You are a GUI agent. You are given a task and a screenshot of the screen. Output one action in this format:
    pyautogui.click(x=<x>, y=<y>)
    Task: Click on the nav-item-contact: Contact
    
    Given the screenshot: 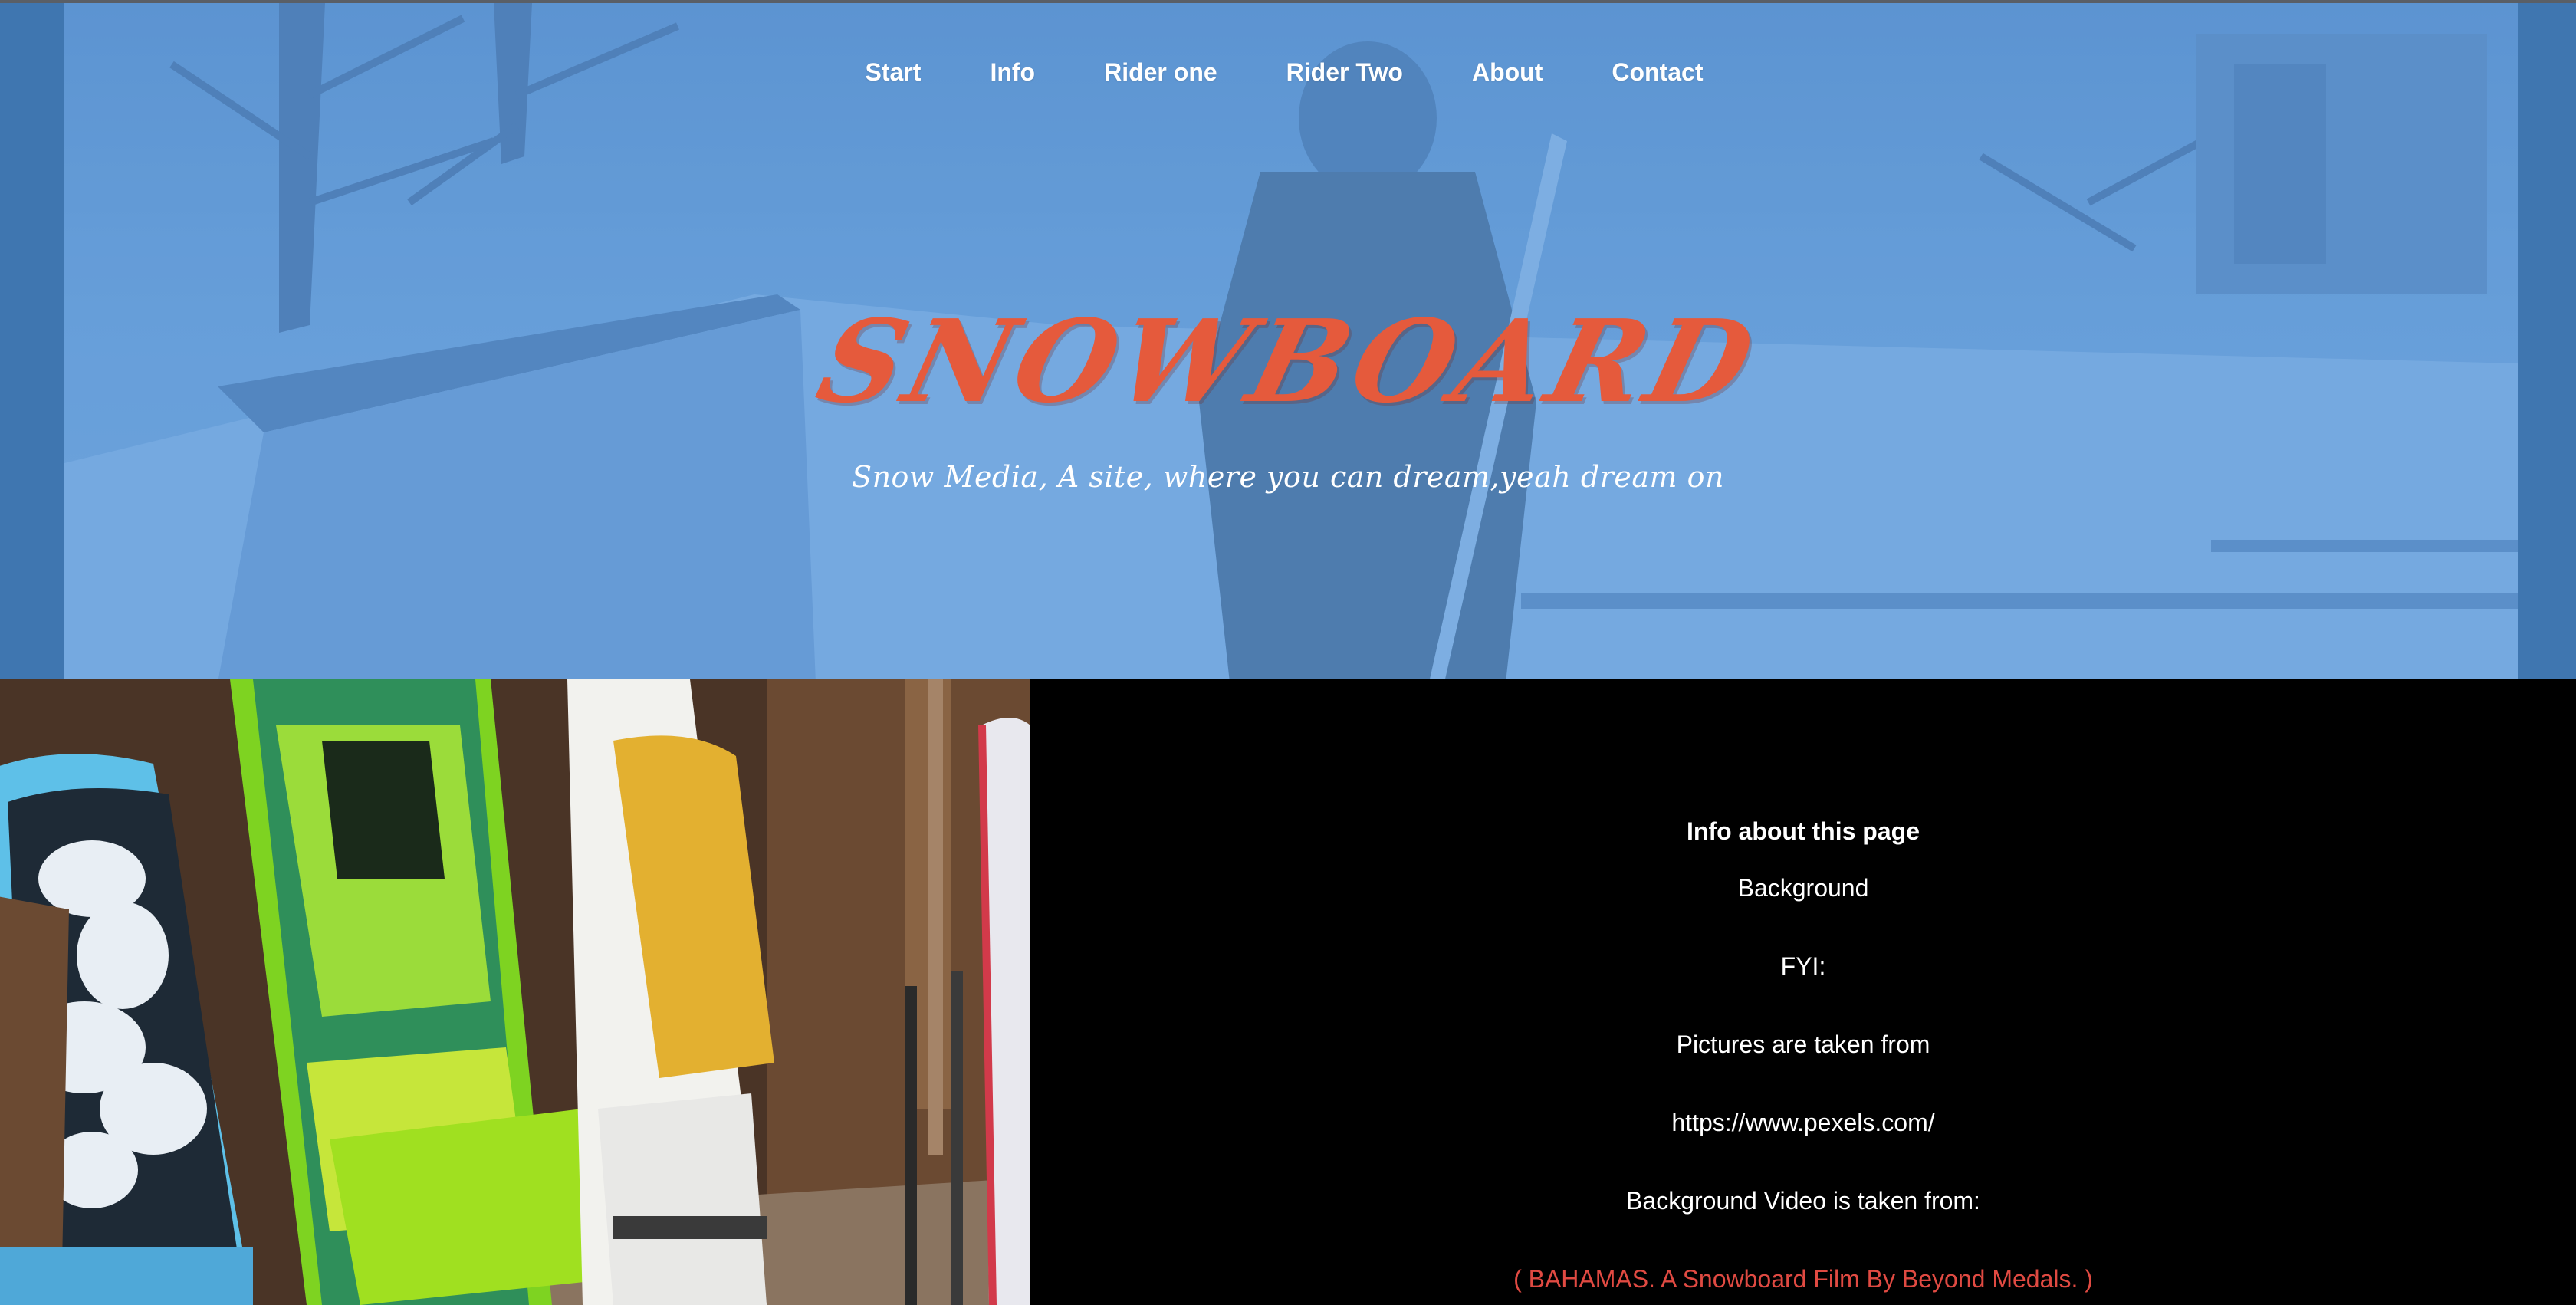 What is the action you would take?
    pyautogui.click(x=1657, y=72)
    